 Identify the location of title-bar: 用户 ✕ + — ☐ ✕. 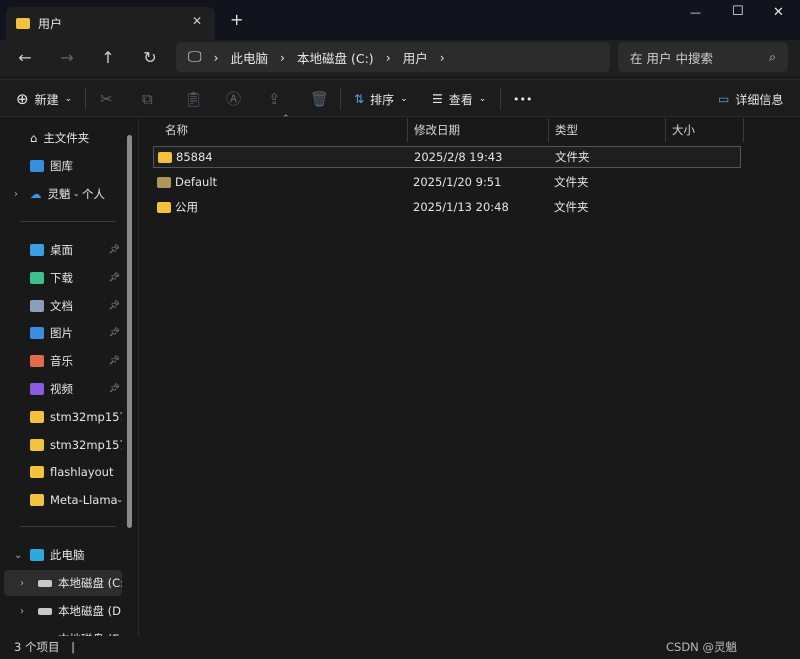
(400, 20).